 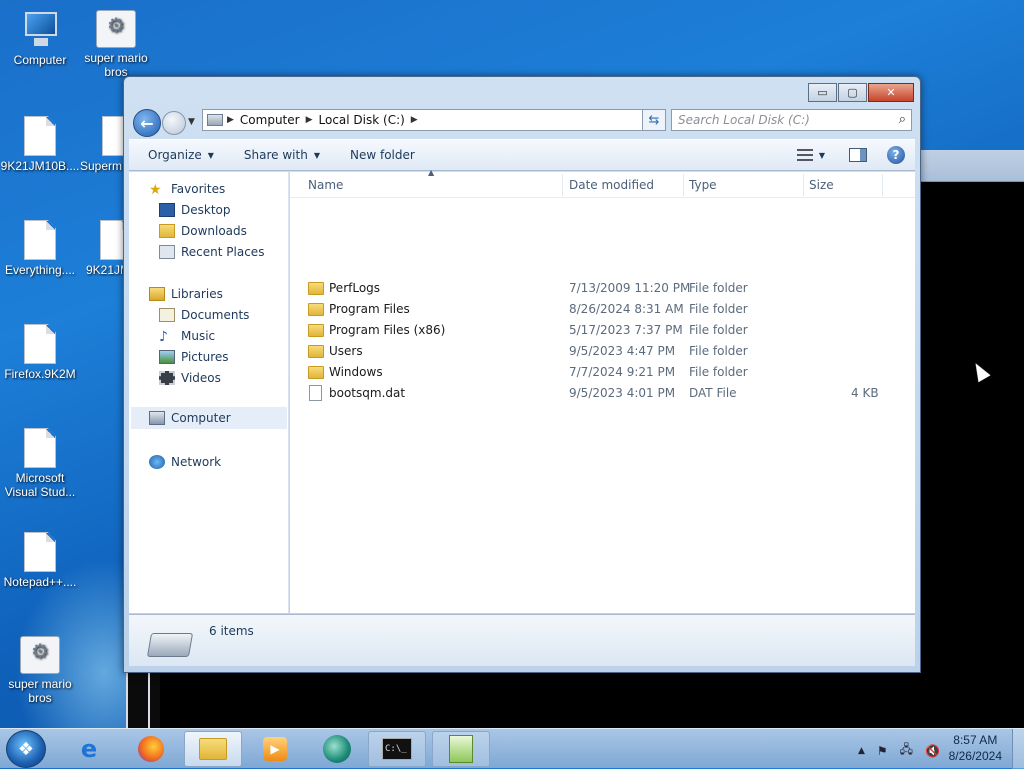 I want to click on explorer-folder-icon, so click(x=213, y=749).